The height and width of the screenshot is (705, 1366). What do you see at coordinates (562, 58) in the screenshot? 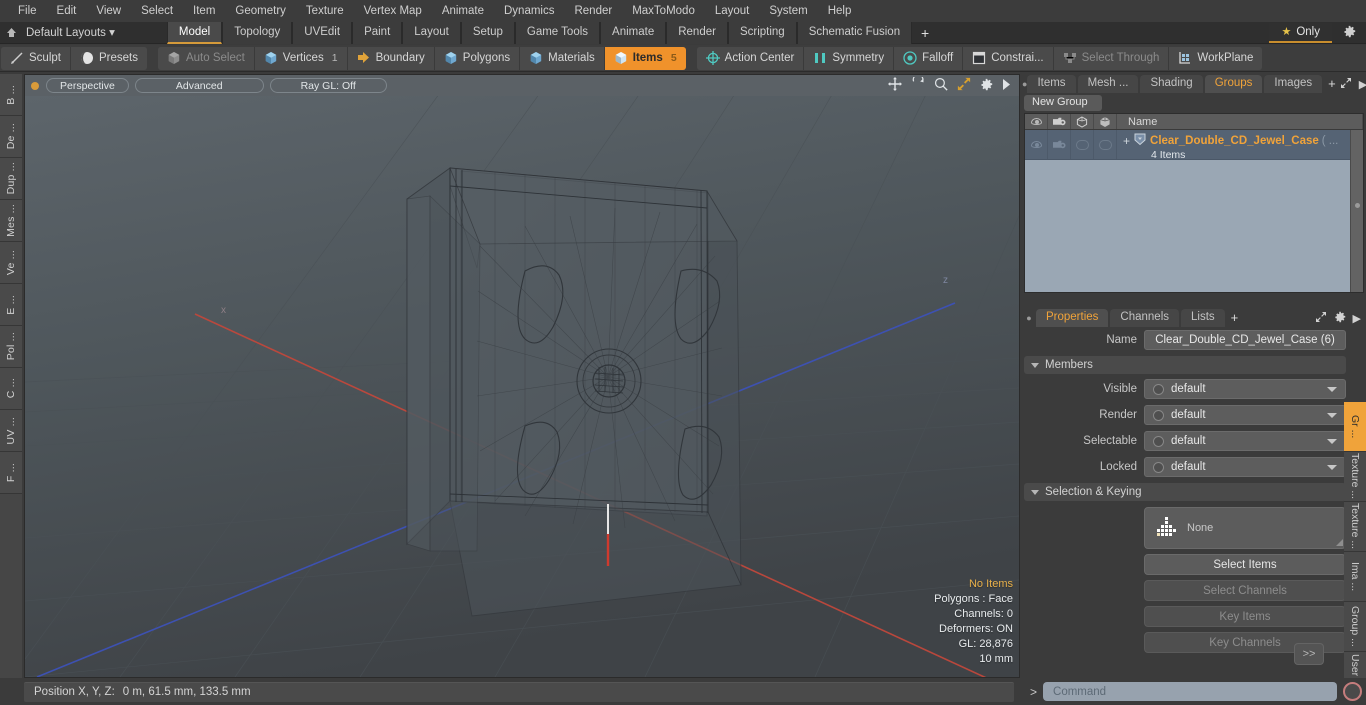
I see `toolbar-button-materials: Materials` at bounding box center [562, 58].